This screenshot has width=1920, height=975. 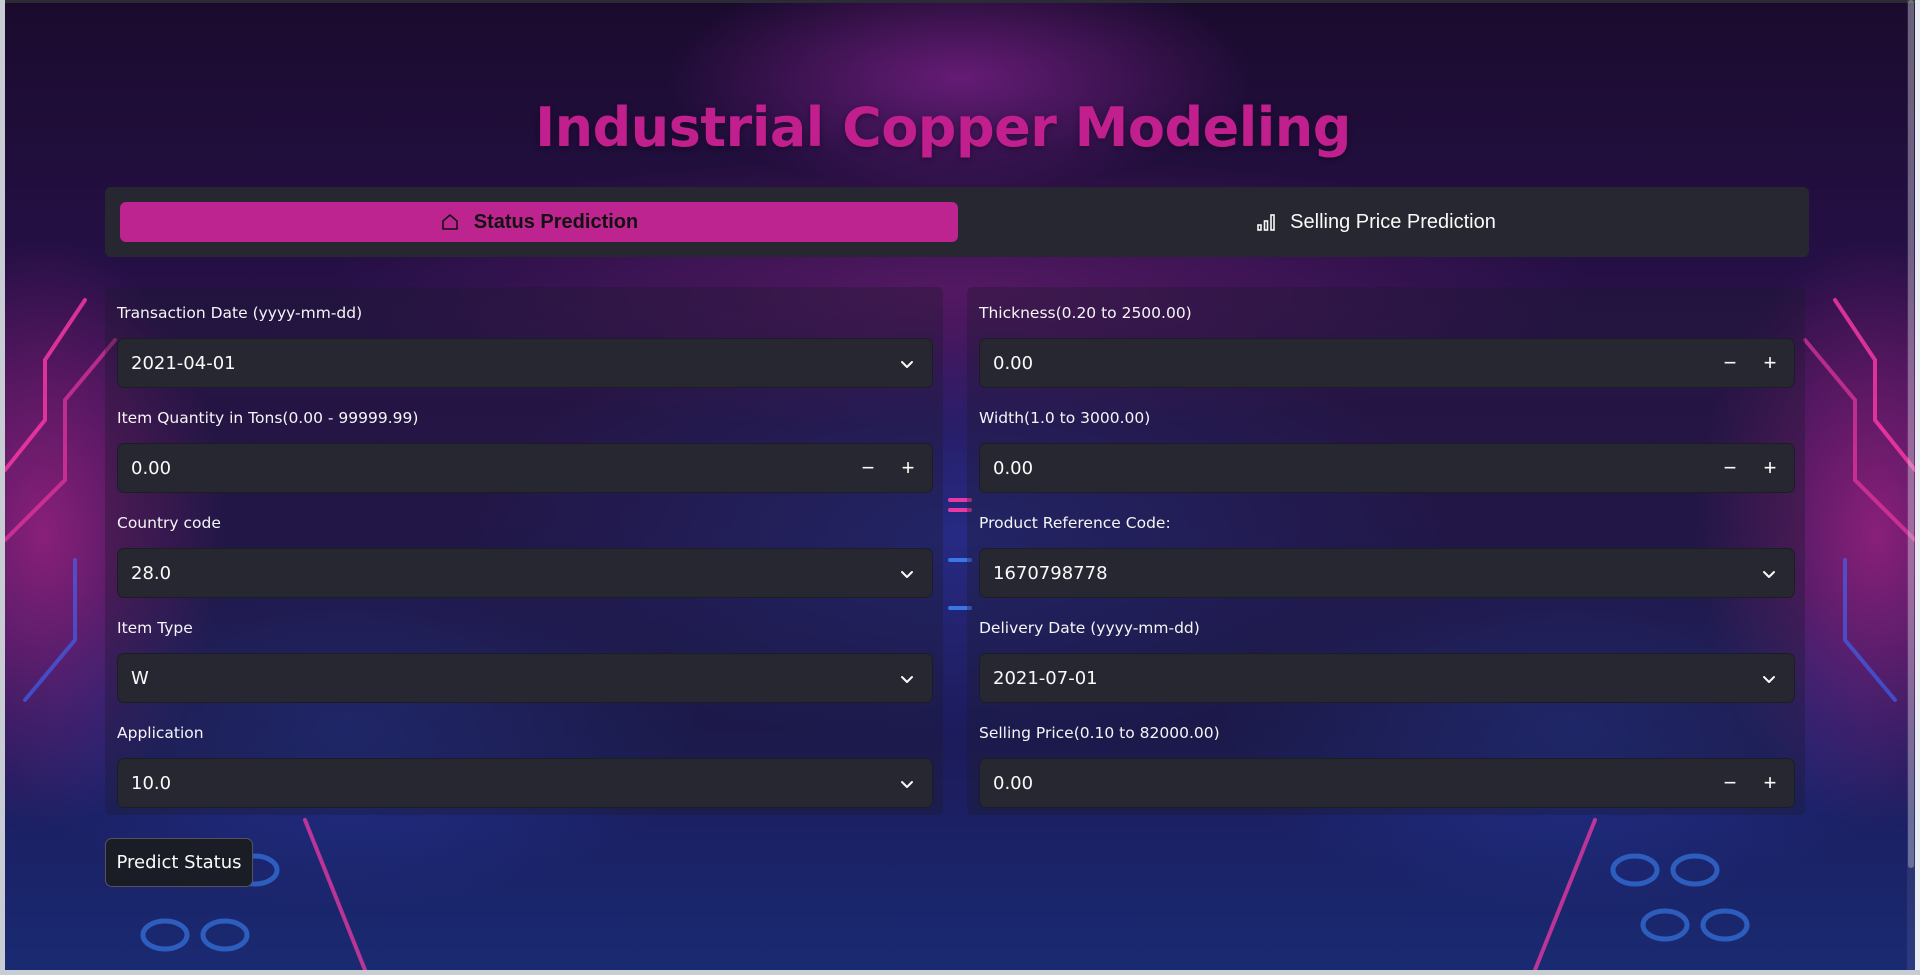 I want to click on field-label: Product Reference Code:, so click(x=1075, y=523).